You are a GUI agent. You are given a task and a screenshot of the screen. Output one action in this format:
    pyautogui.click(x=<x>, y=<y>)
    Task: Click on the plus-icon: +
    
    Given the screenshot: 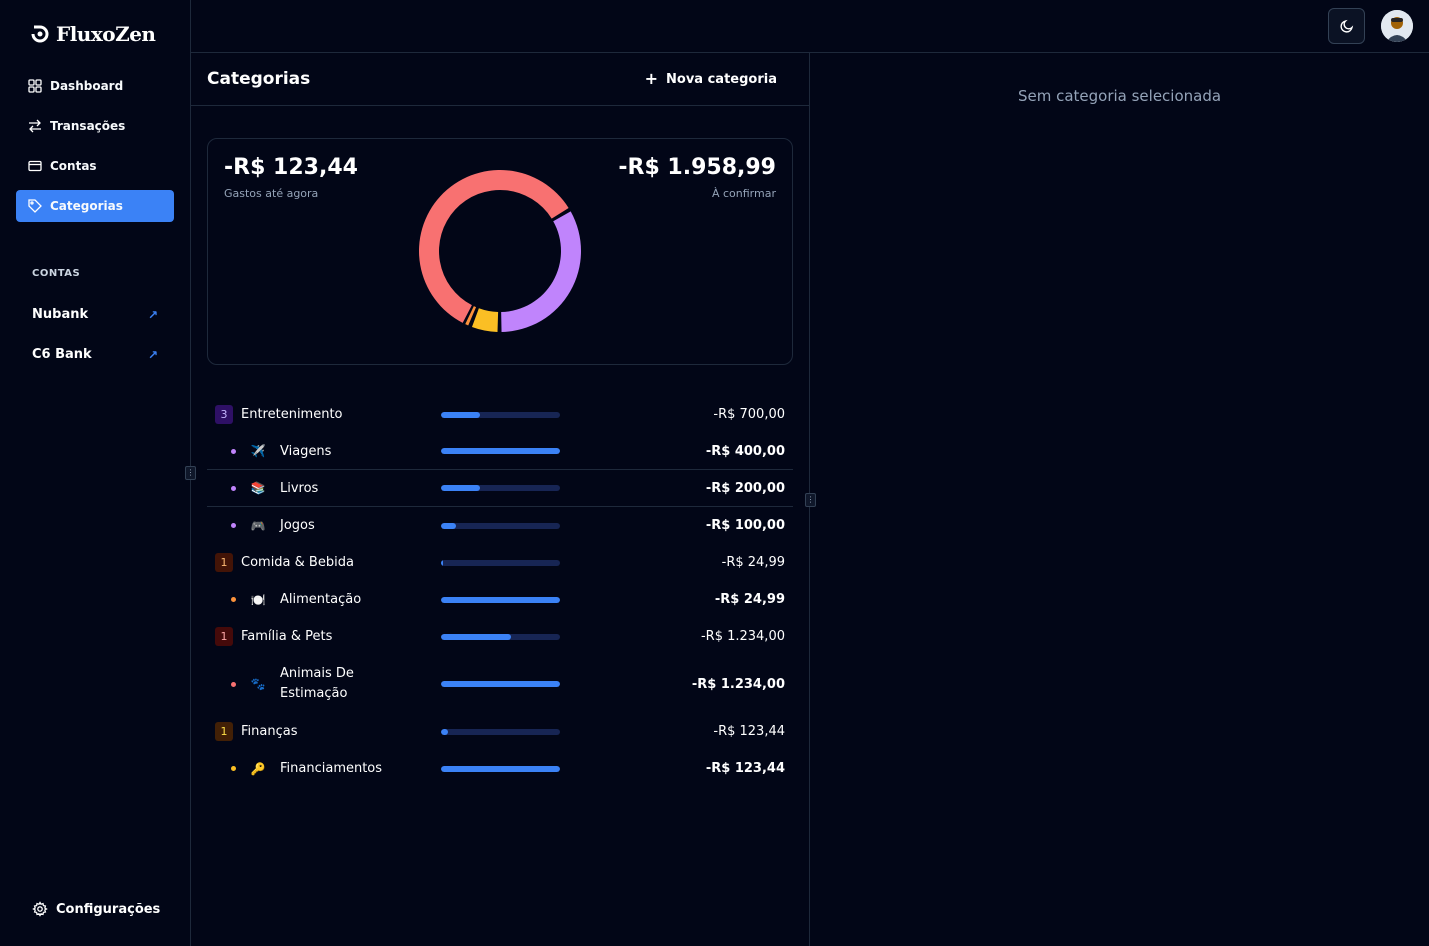 What is the action you would take?
    pyautogui.click(x=651, y=78)
    